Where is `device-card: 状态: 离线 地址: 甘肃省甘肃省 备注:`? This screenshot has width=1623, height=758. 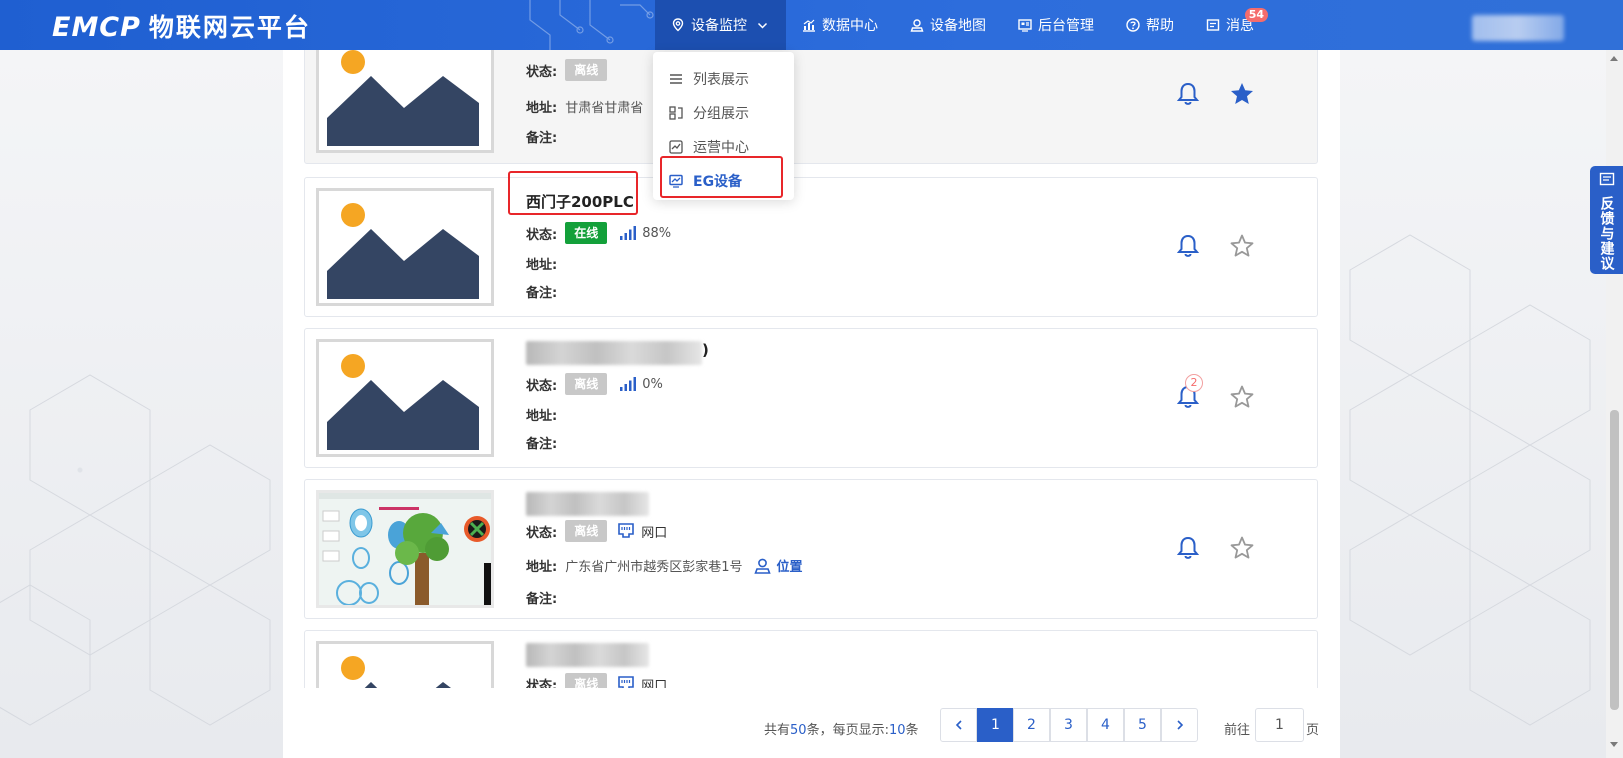
device-card: 状态: 离线 地址: 甘肃省甘肃省 备注: is located at coordinates (811, 107).